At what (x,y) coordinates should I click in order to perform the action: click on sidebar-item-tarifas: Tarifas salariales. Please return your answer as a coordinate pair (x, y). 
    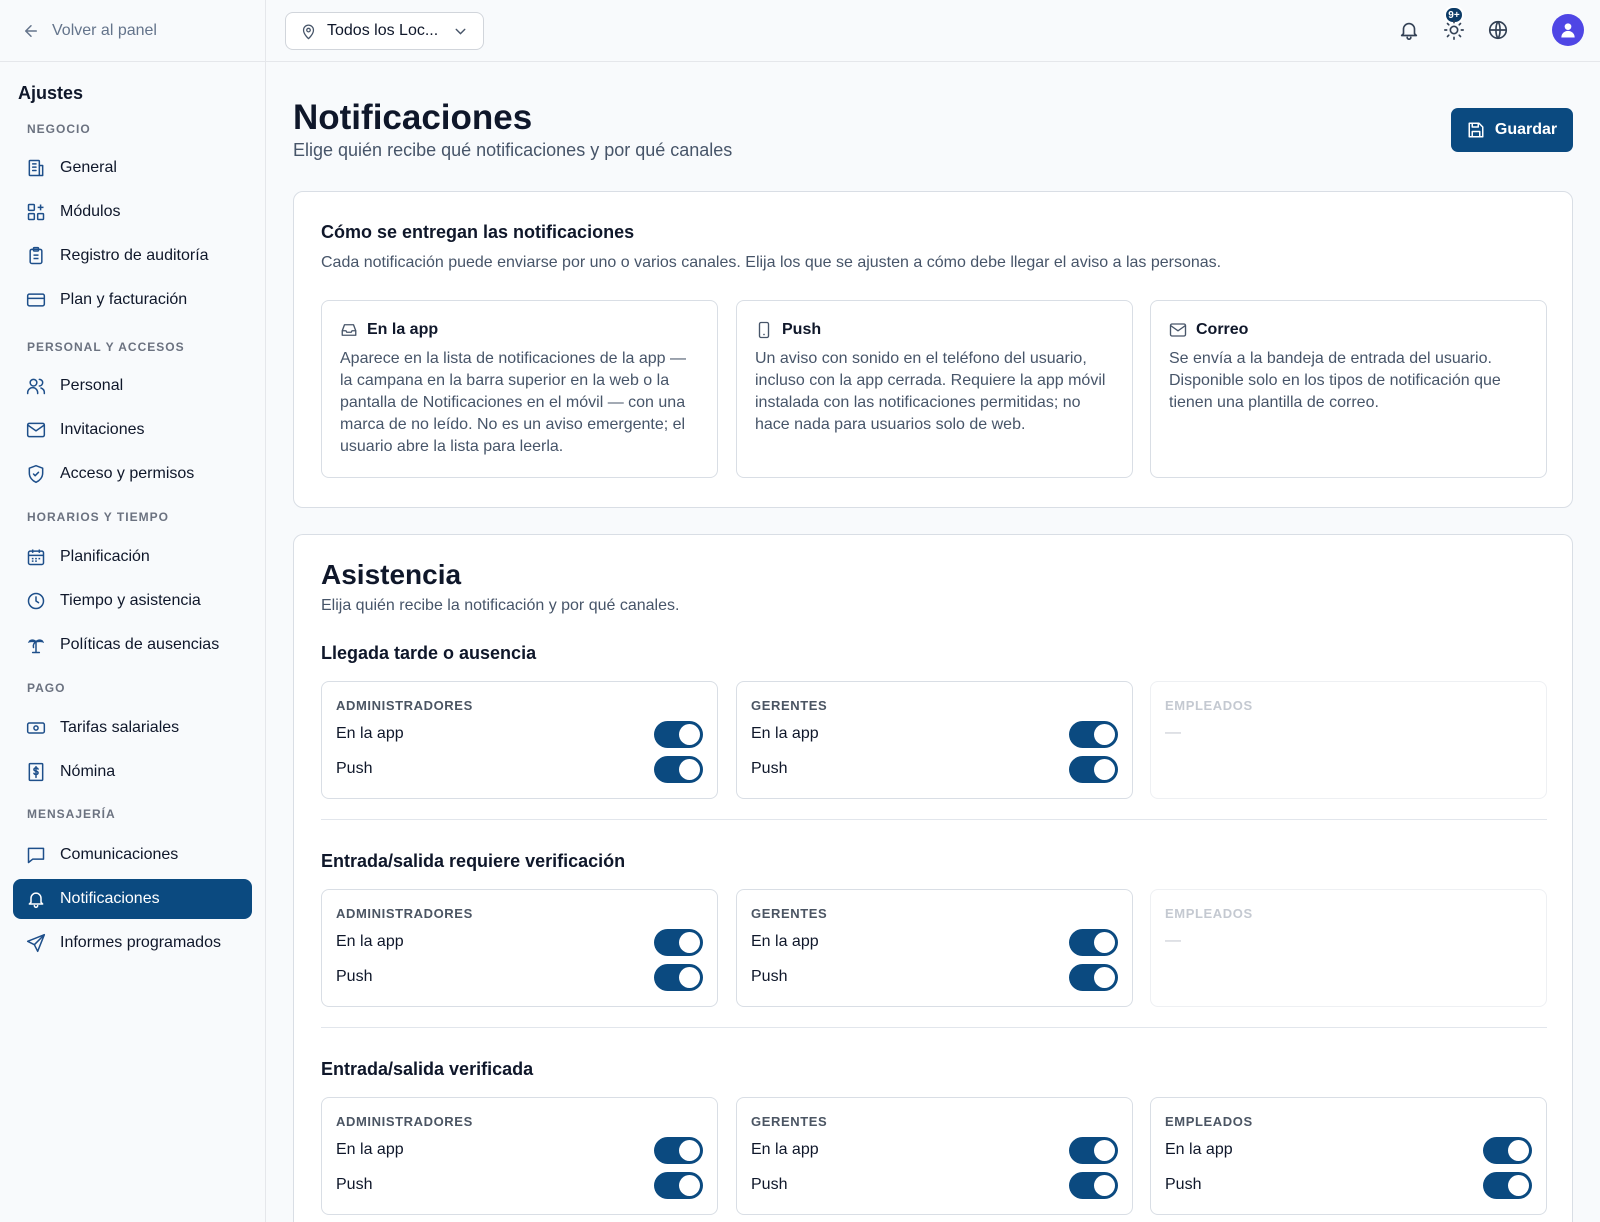
    Looking at the image, I should click on (132, 728).